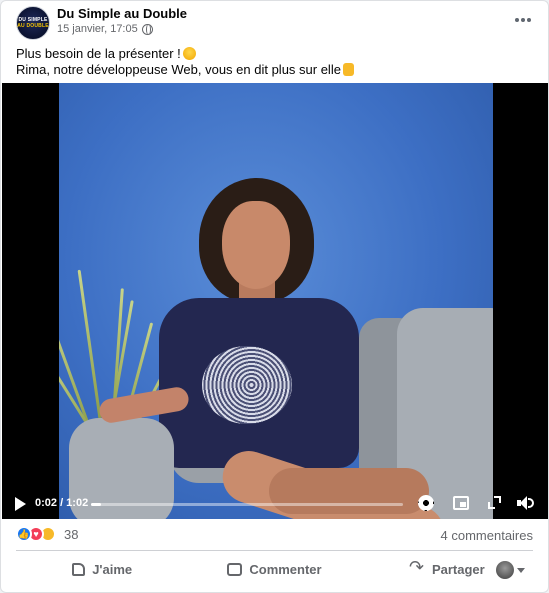 The width and height of the screenshot is (549, 593). I want to click on comment-button: Commenter, so click(274, 569).